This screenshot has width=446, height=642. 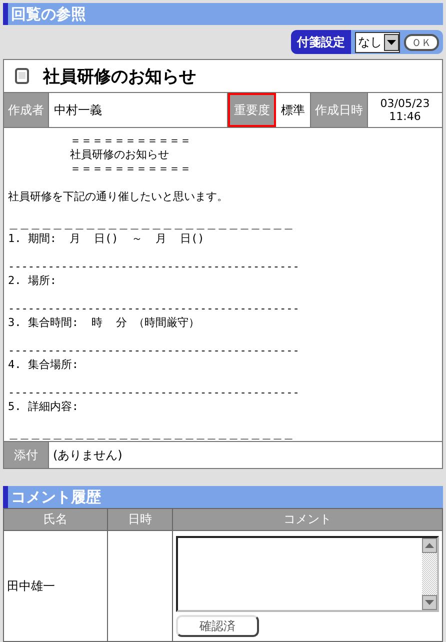 What do you see at coordinates (405, 110) in the screenshot?
I see `created-datetime: 03/05/23 11:46` at bounding box center [405, 110].